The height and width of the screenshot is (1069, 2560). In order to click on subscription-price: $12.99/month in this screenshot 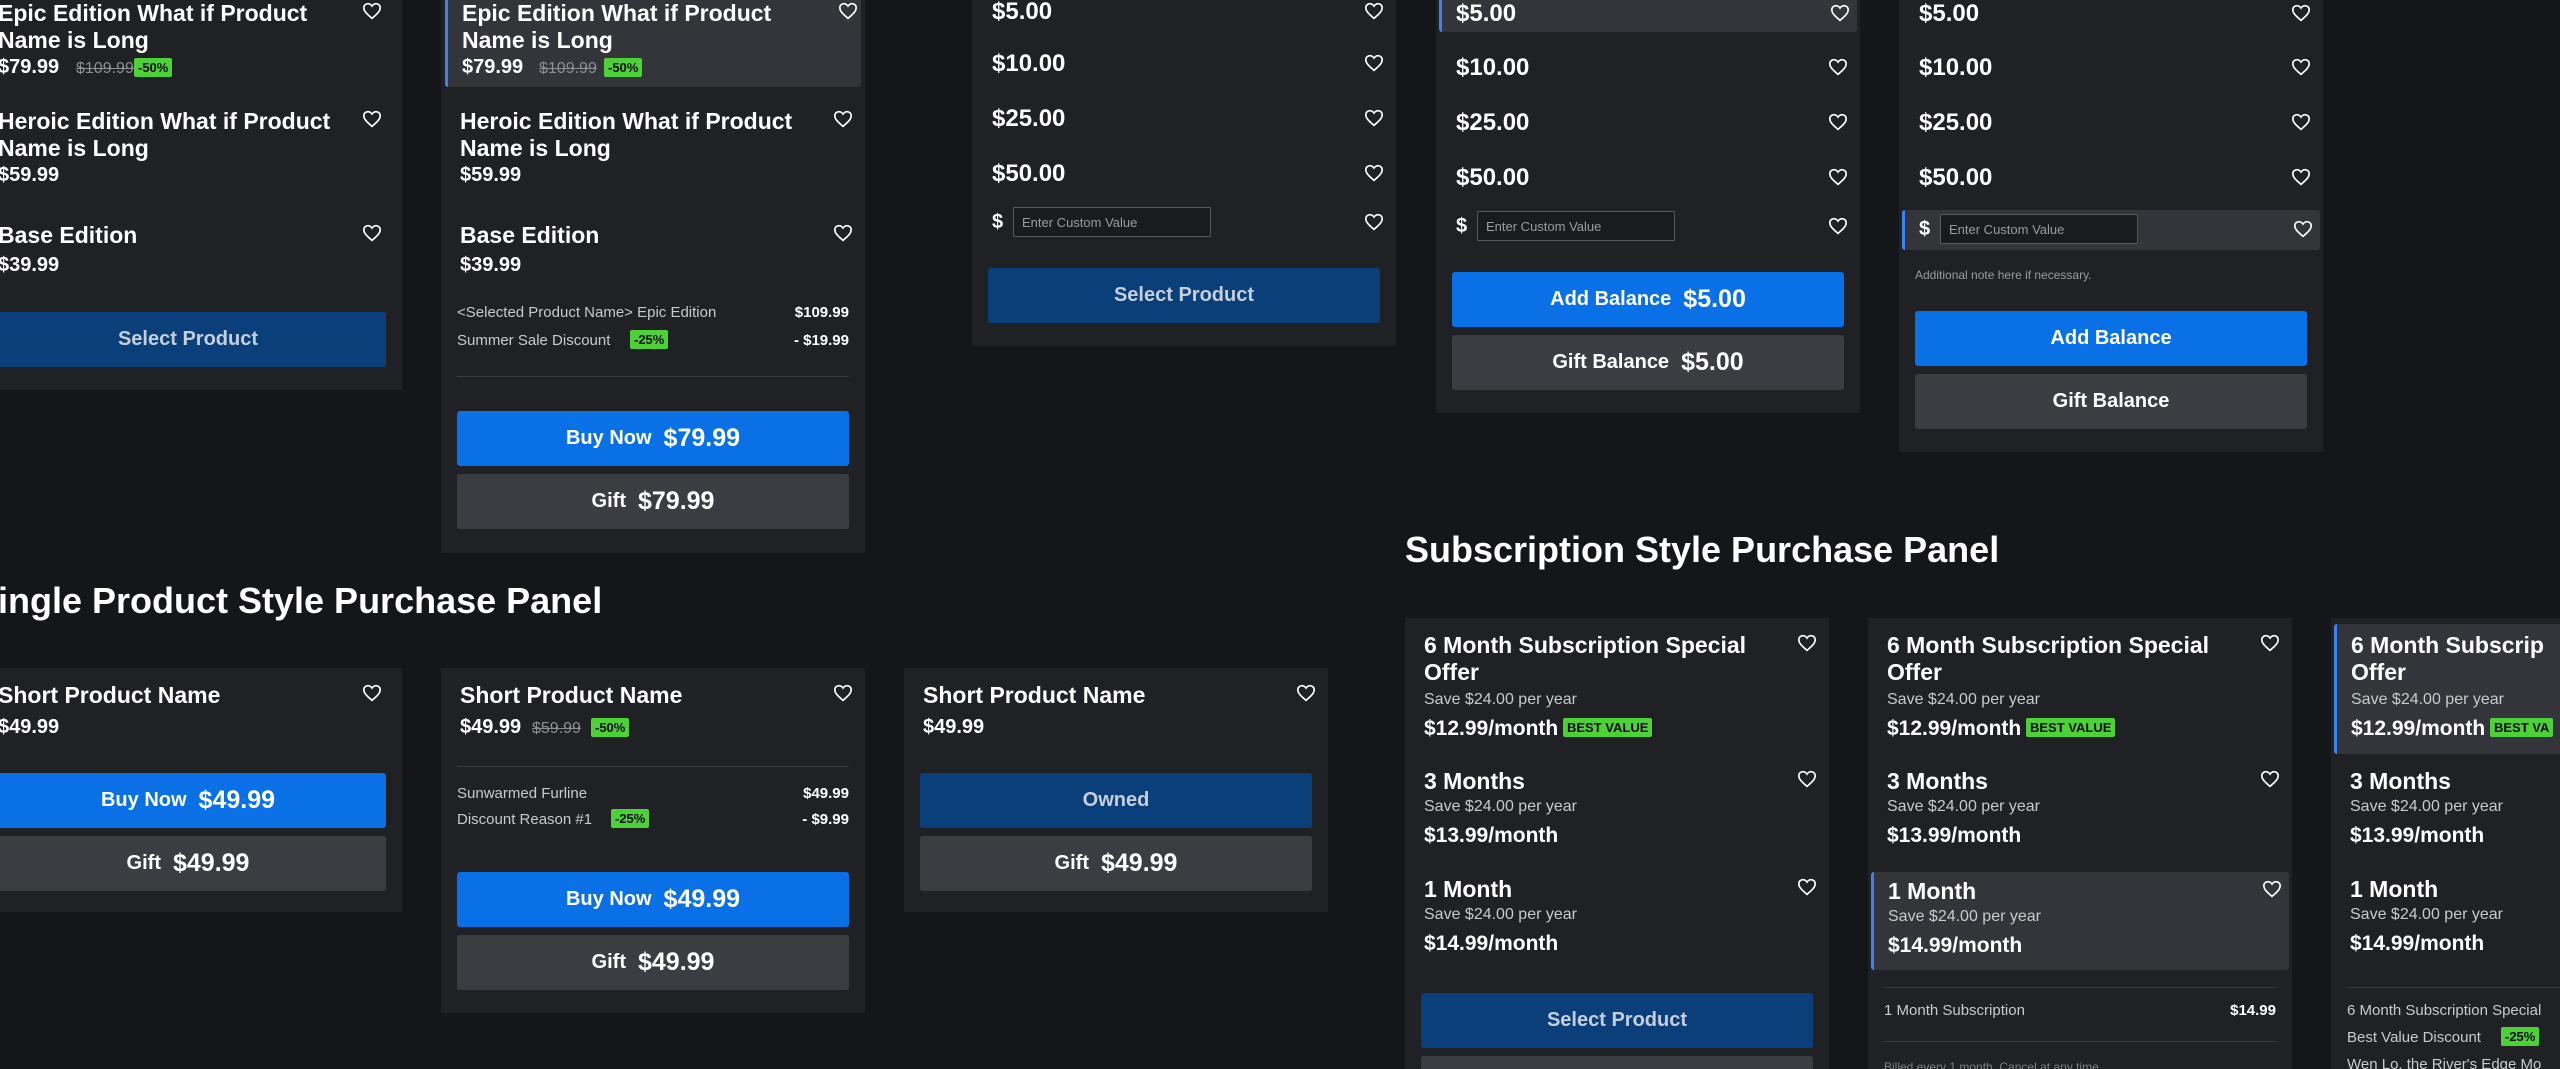, I will do `click(2418, 728)`.